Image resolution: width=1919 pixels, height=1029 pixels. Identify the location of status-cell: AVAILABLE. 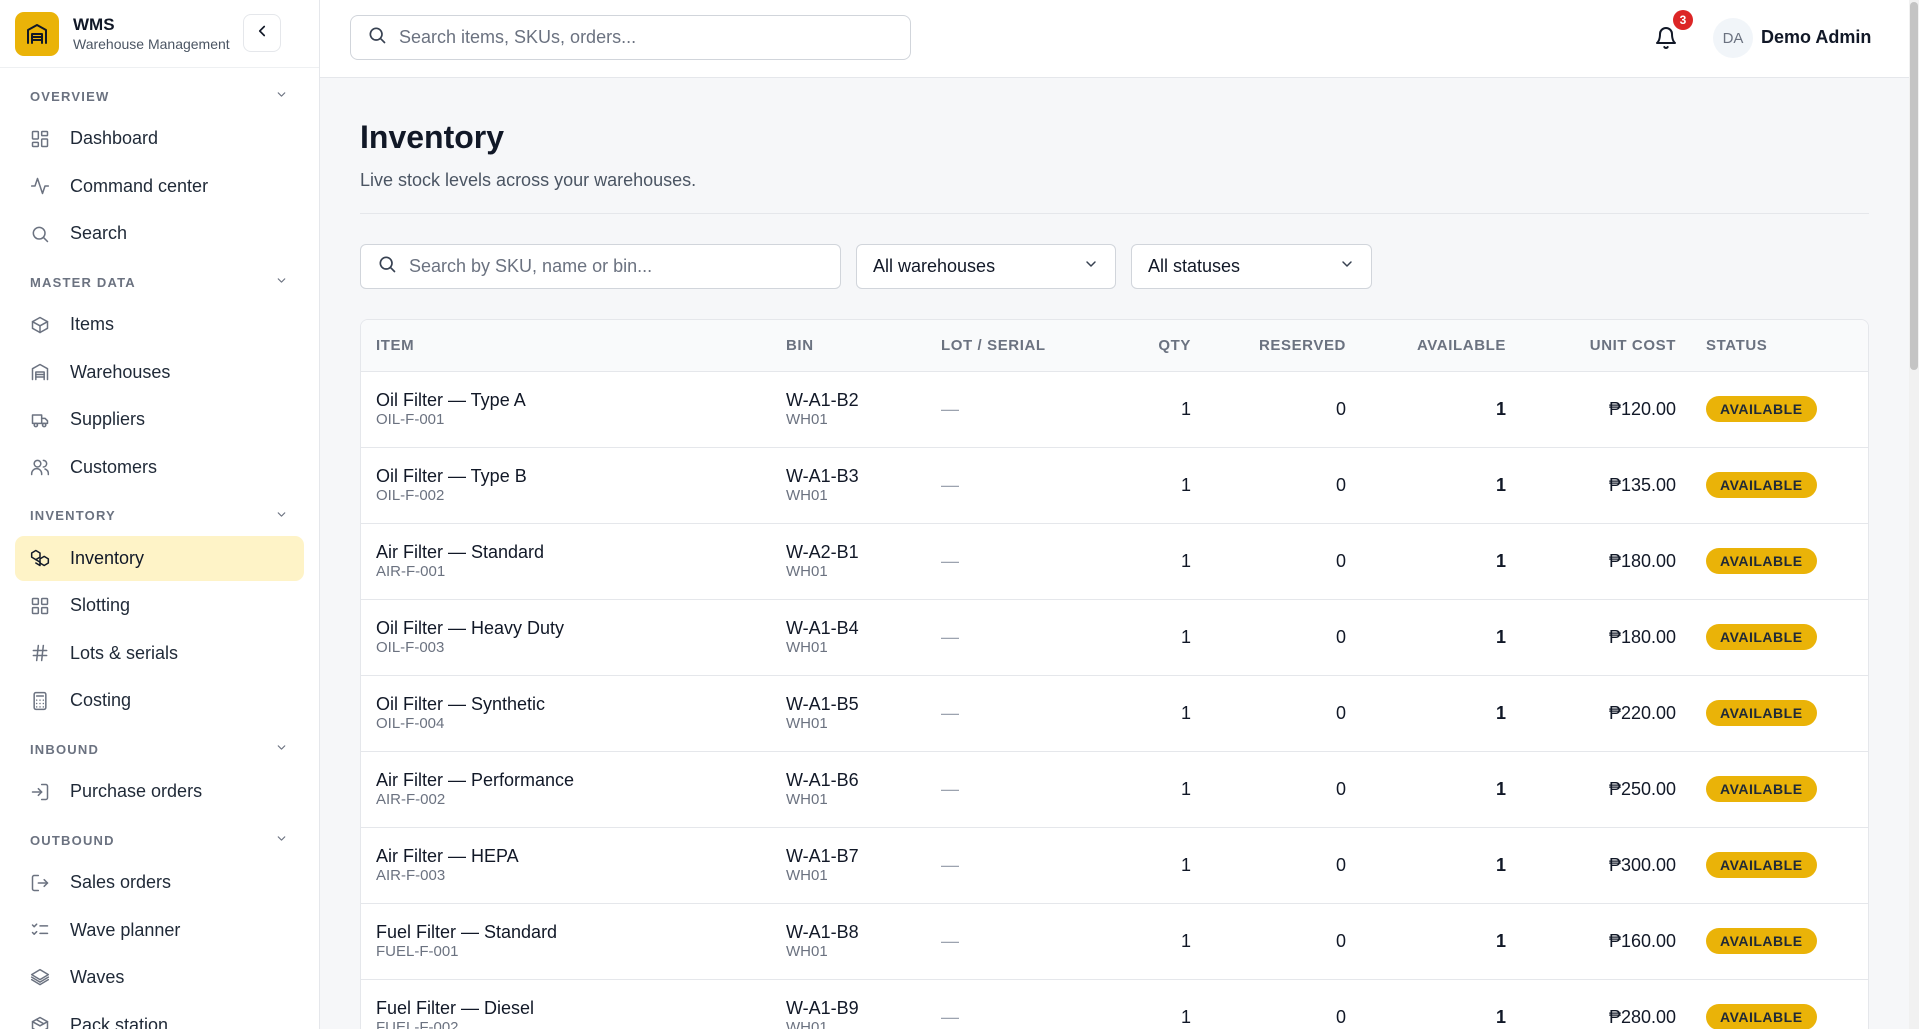
(1779, 1004).